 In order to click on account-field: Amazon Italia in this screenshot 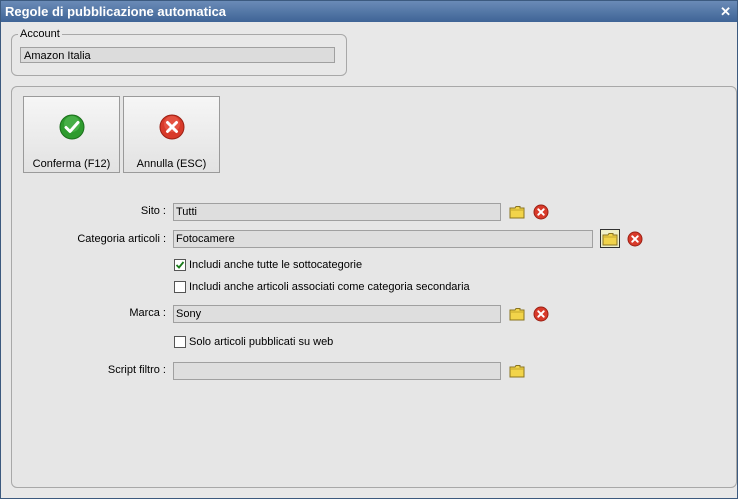, I will do `click(177, 55)`.